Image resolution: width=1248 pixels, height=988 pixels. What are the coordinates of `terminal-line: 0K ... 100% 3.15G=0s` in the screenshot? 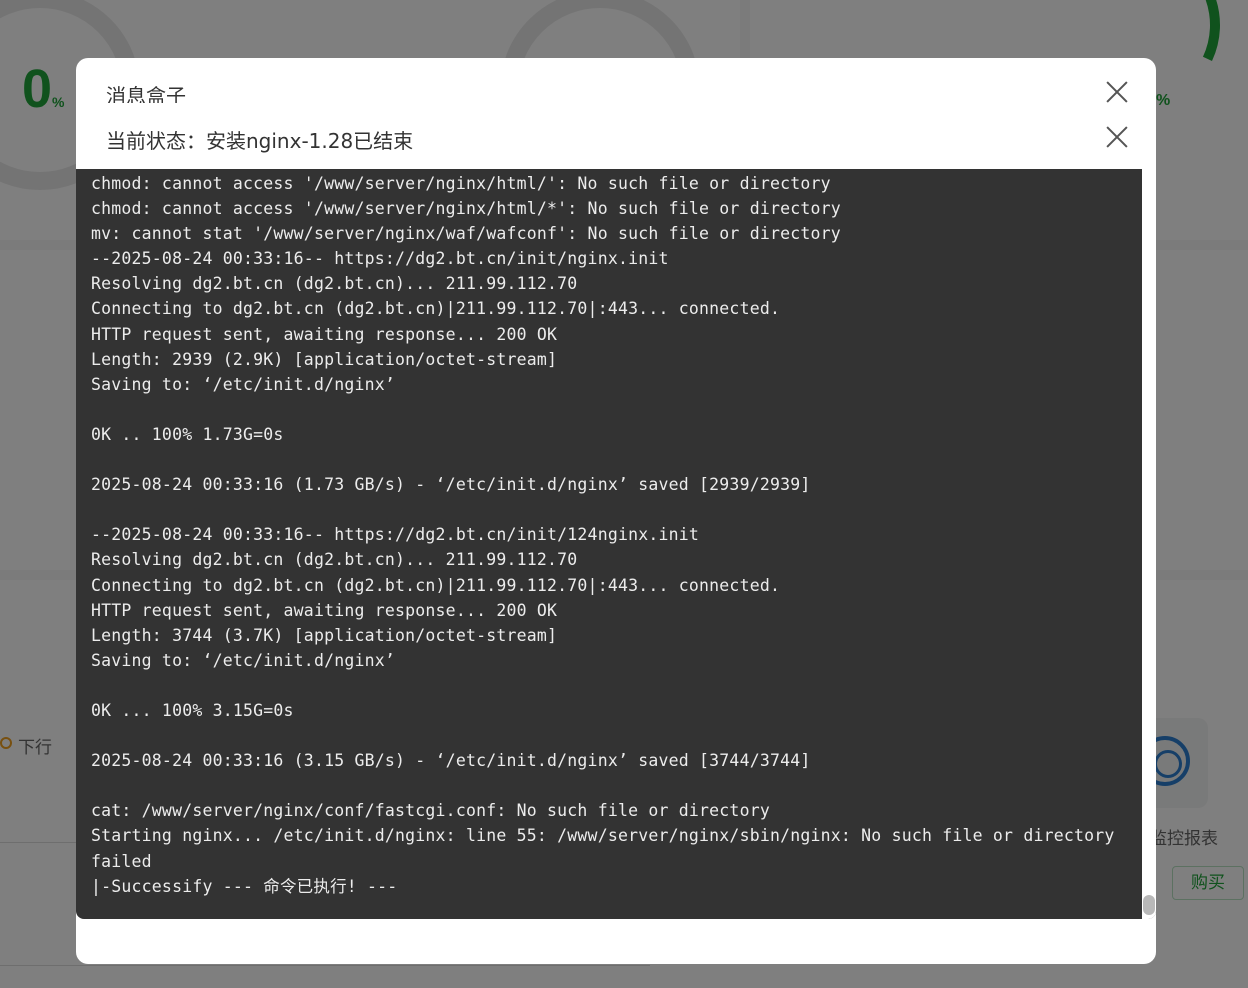 It's located at (192, 710).